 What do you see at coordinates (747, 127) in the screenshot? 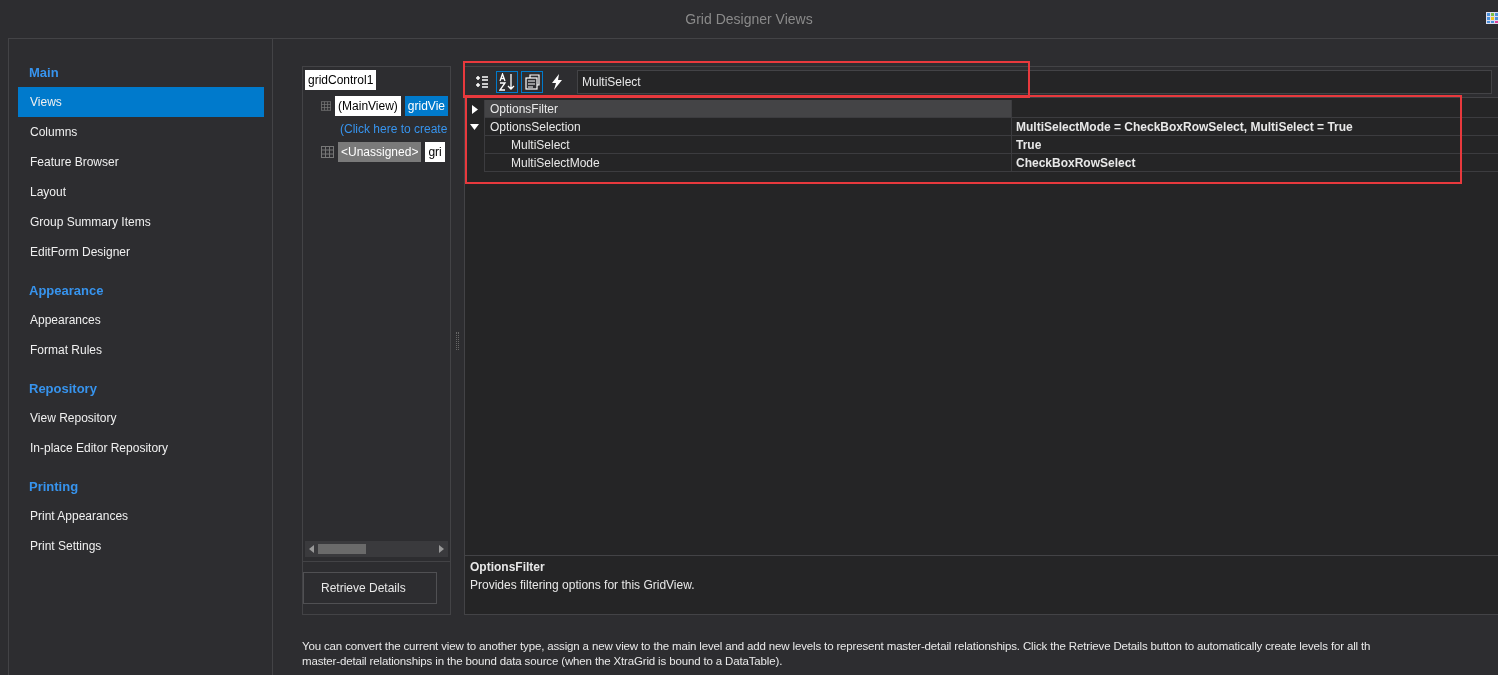
I see `property-name: OptionsSelection` at bounding box center [747, 127].